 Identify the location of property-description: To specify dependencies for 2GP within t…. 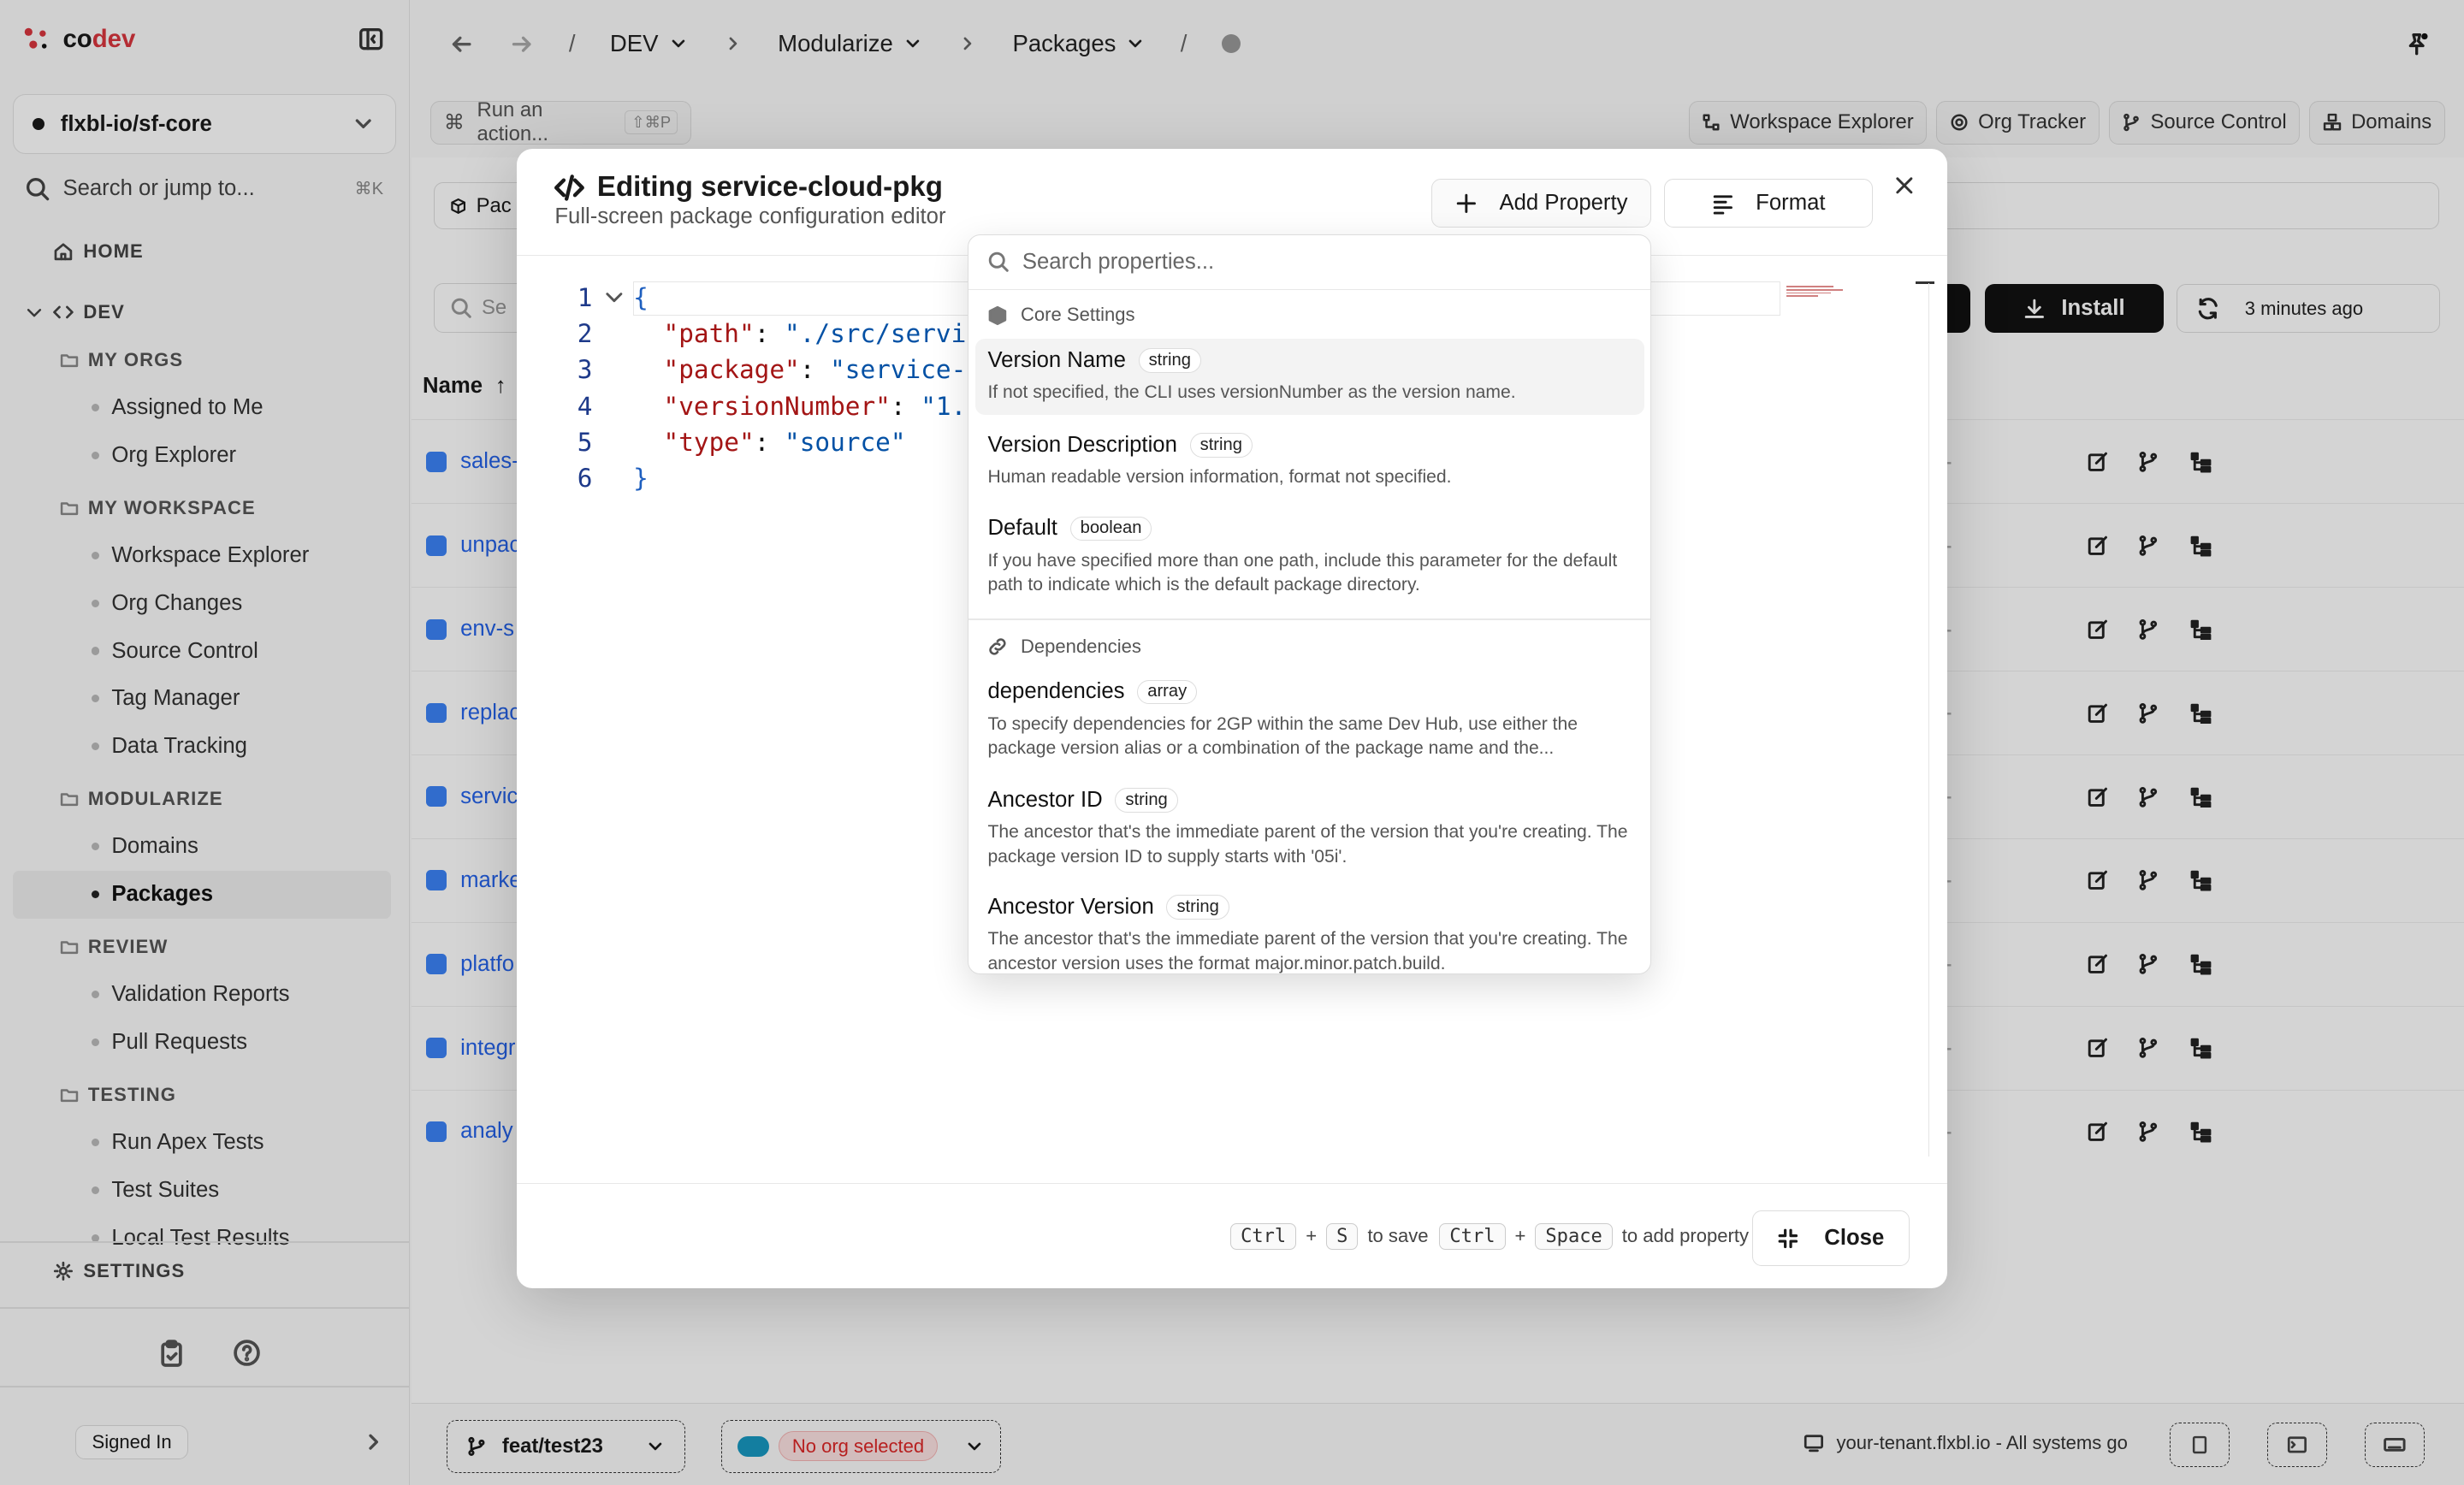
(1282, 736).